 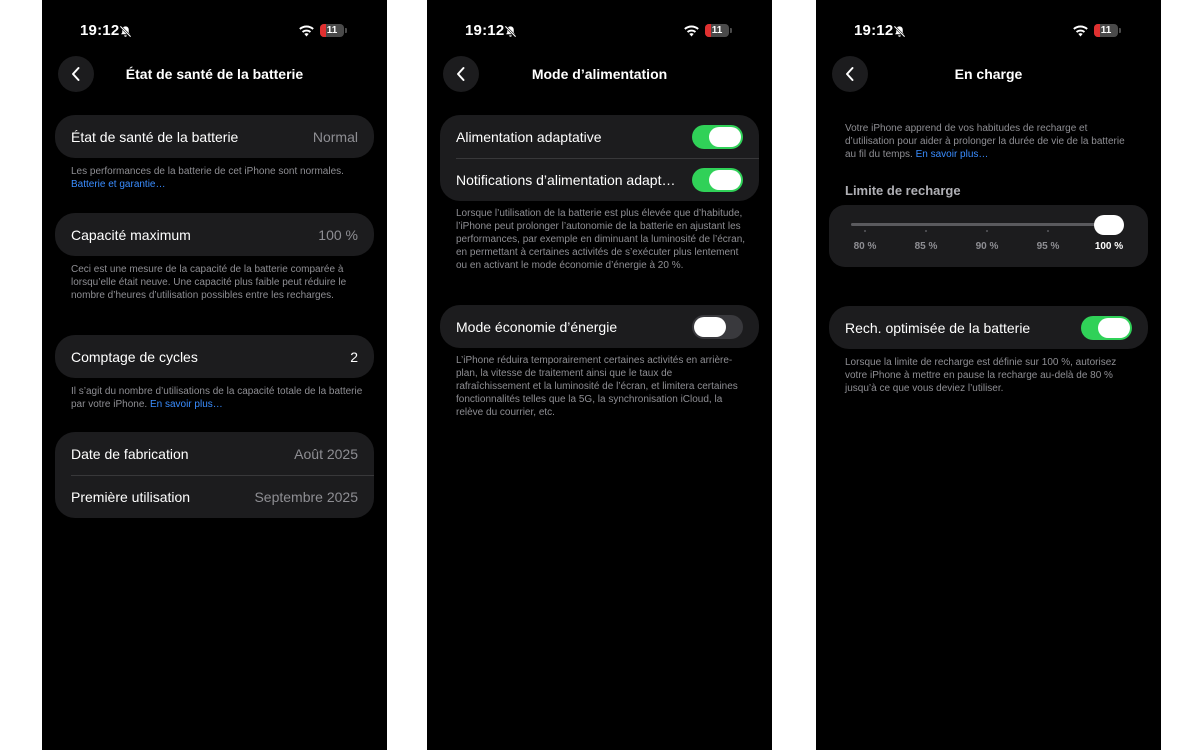 I want to click on page-title: En charge, so click(x=988, y=74).